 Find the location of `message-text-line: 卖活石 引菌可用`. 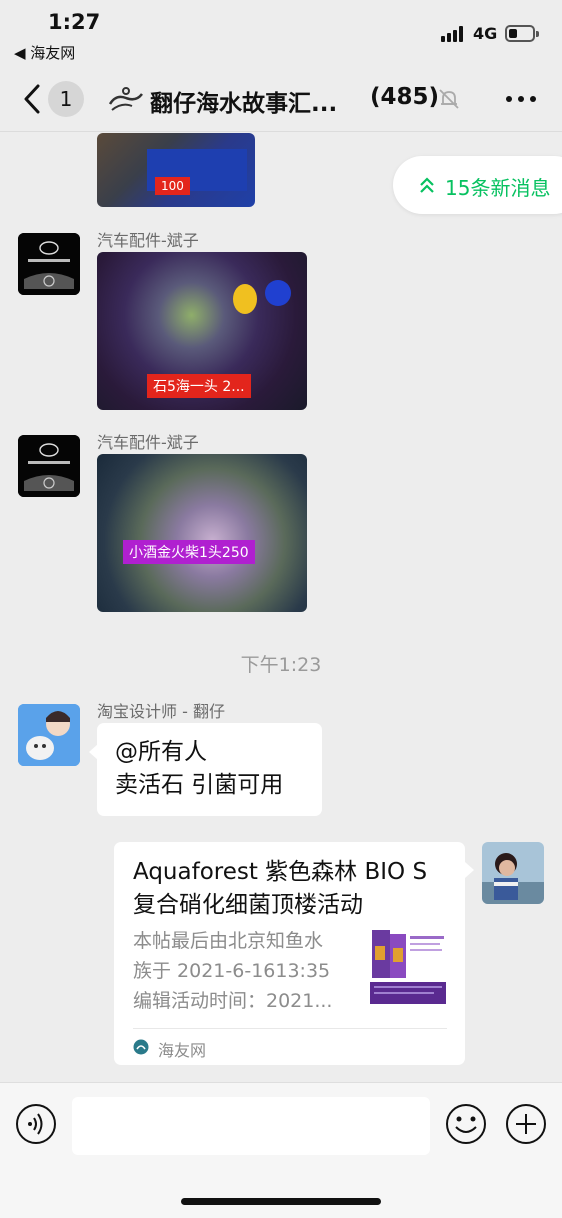

message-text-line: 卖活石 引菌可用 is located at coordinates (199, 785).